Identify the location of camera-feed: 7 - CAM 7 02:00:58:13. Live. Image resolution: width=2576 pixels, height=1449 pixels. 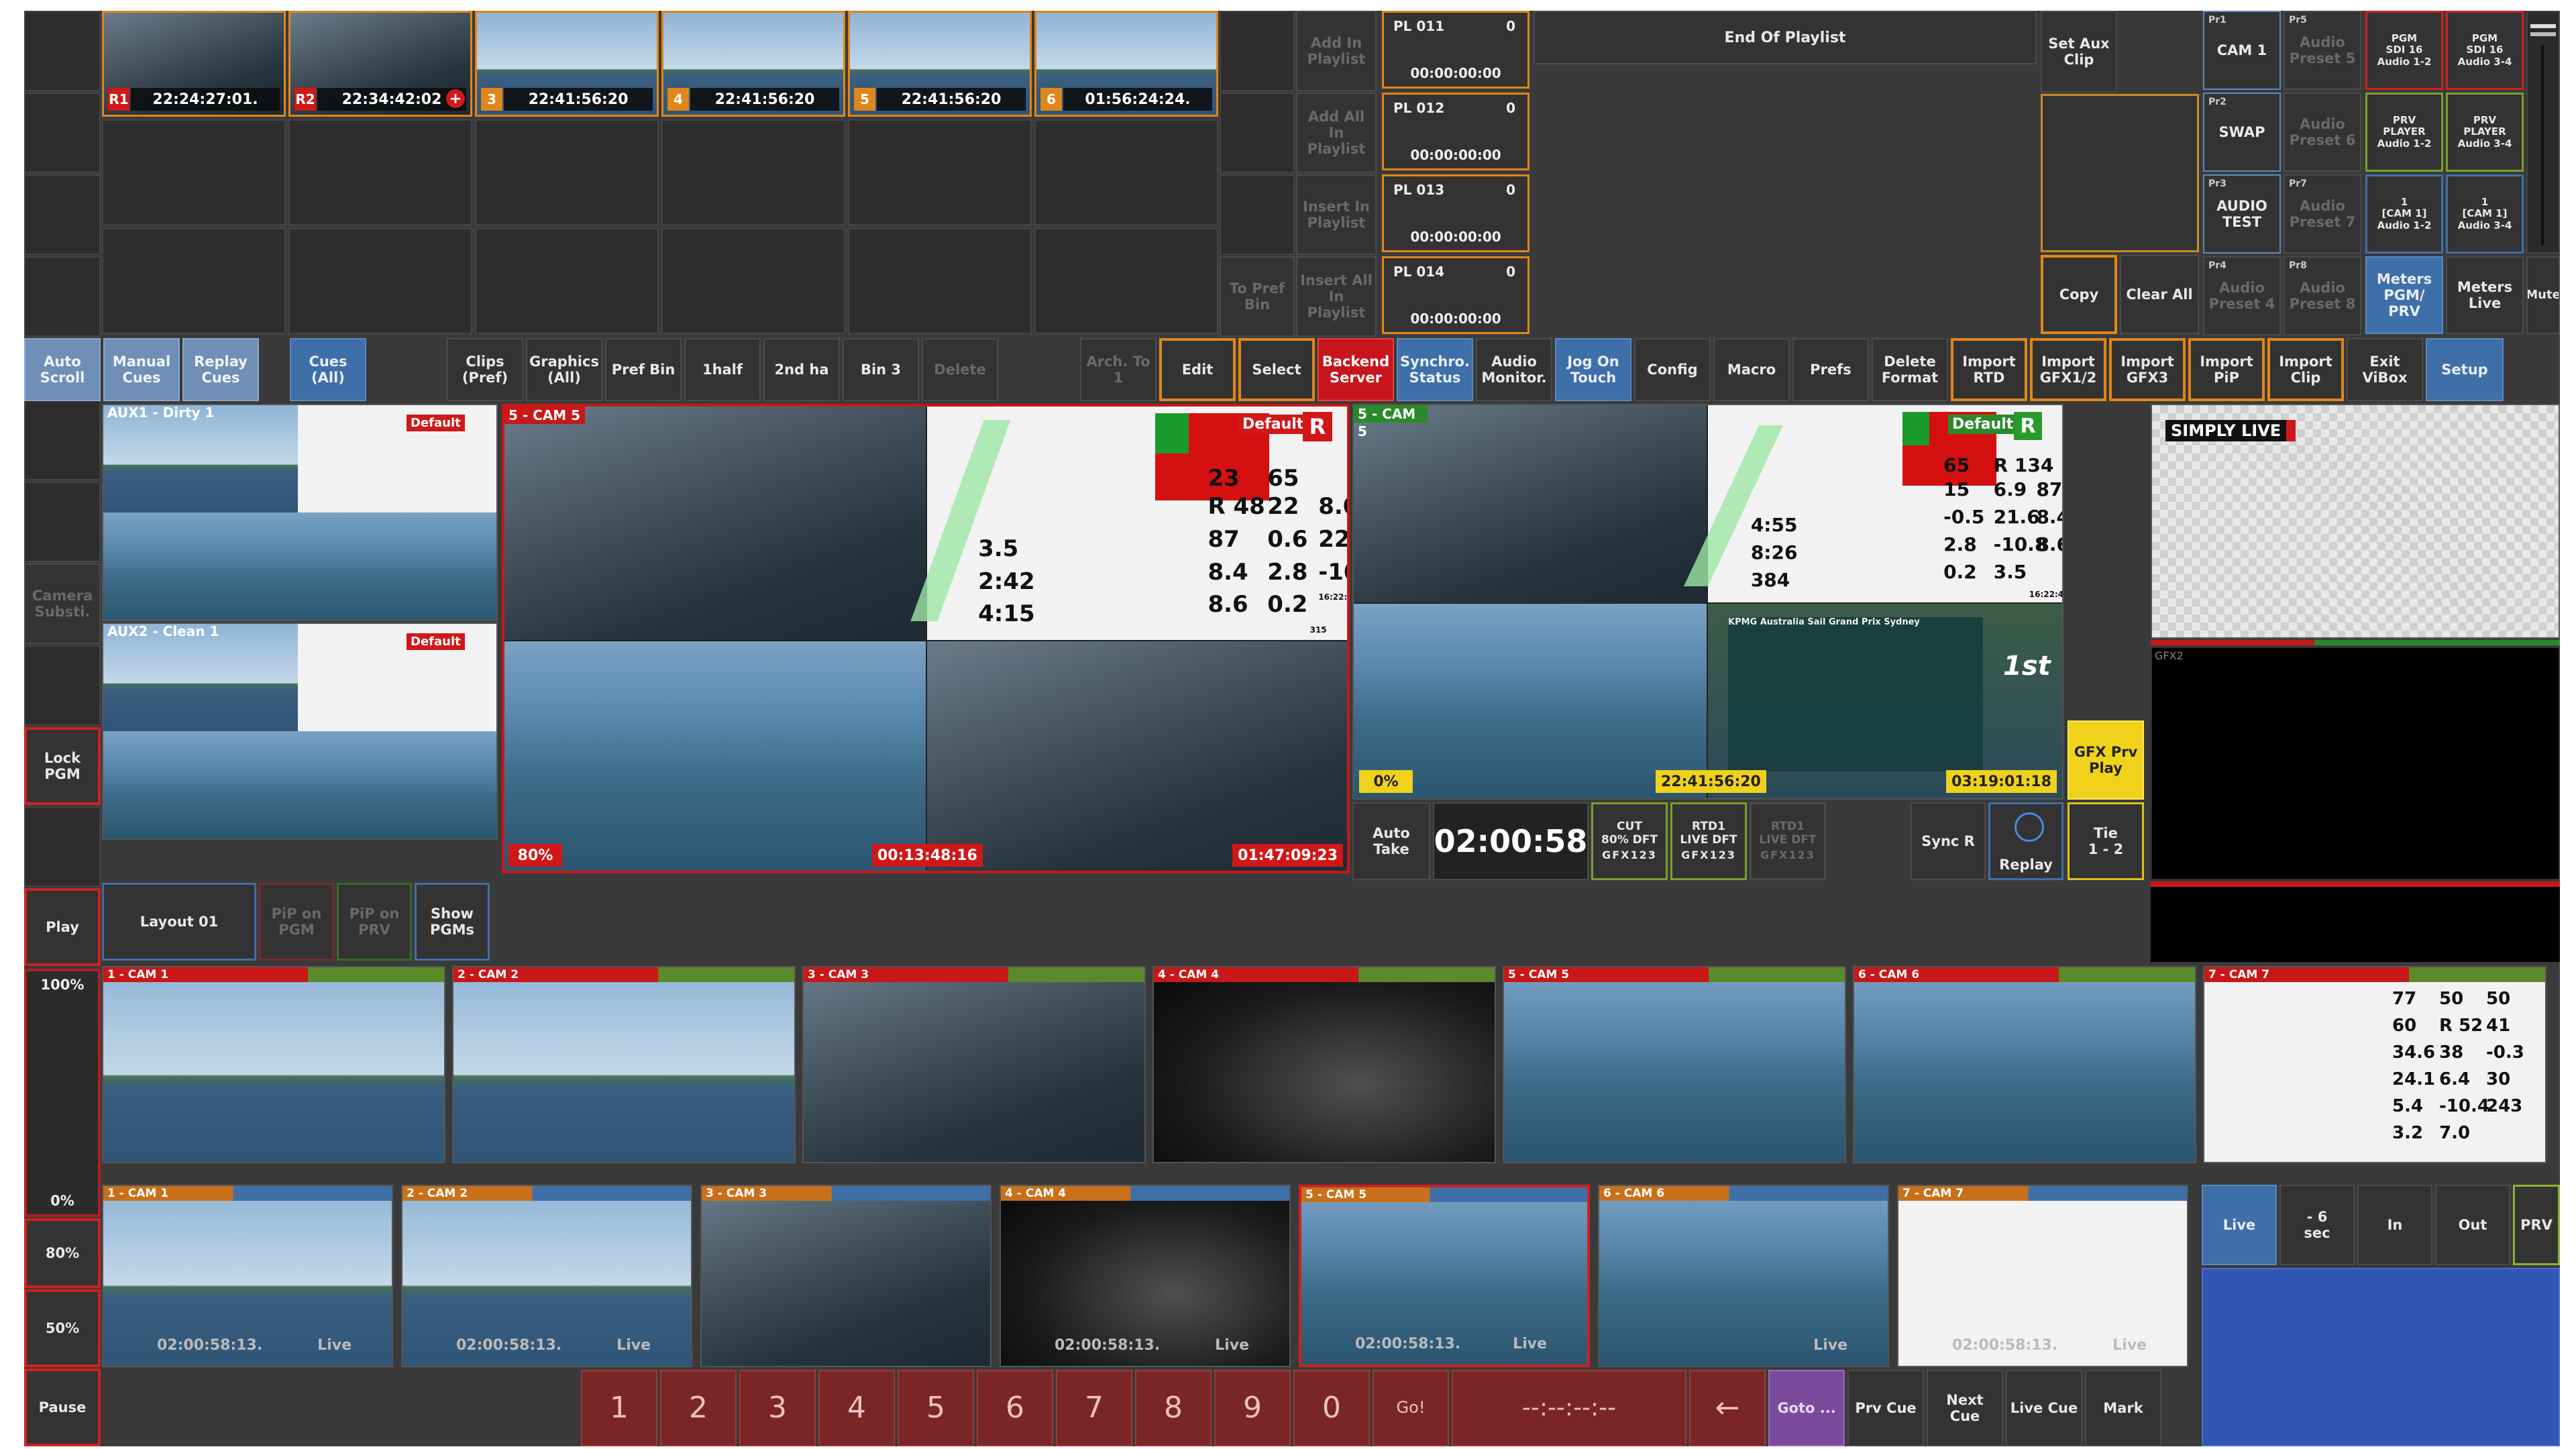
(2042, 1276).